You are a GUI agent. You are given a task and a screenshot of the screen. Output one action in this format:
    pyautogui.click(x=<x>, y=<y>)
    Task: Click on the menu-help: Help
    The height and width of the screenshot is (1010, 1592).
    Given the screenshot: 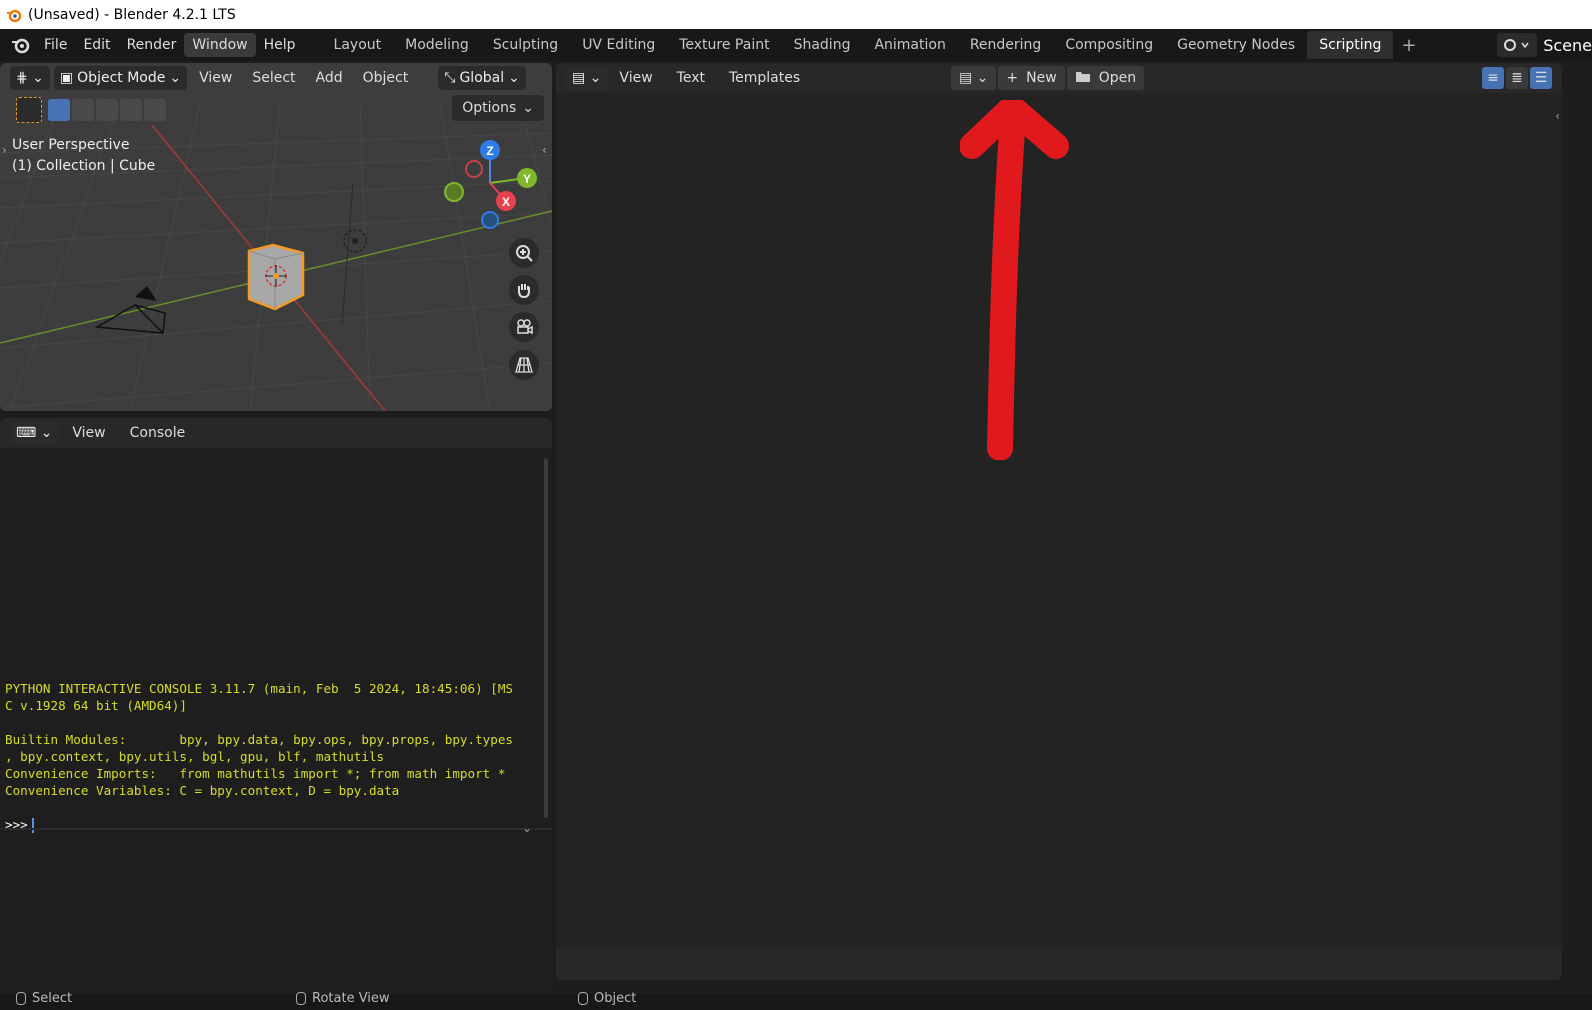 What is the action you would take?
    pyautogui.click(x=280, y=45)
    